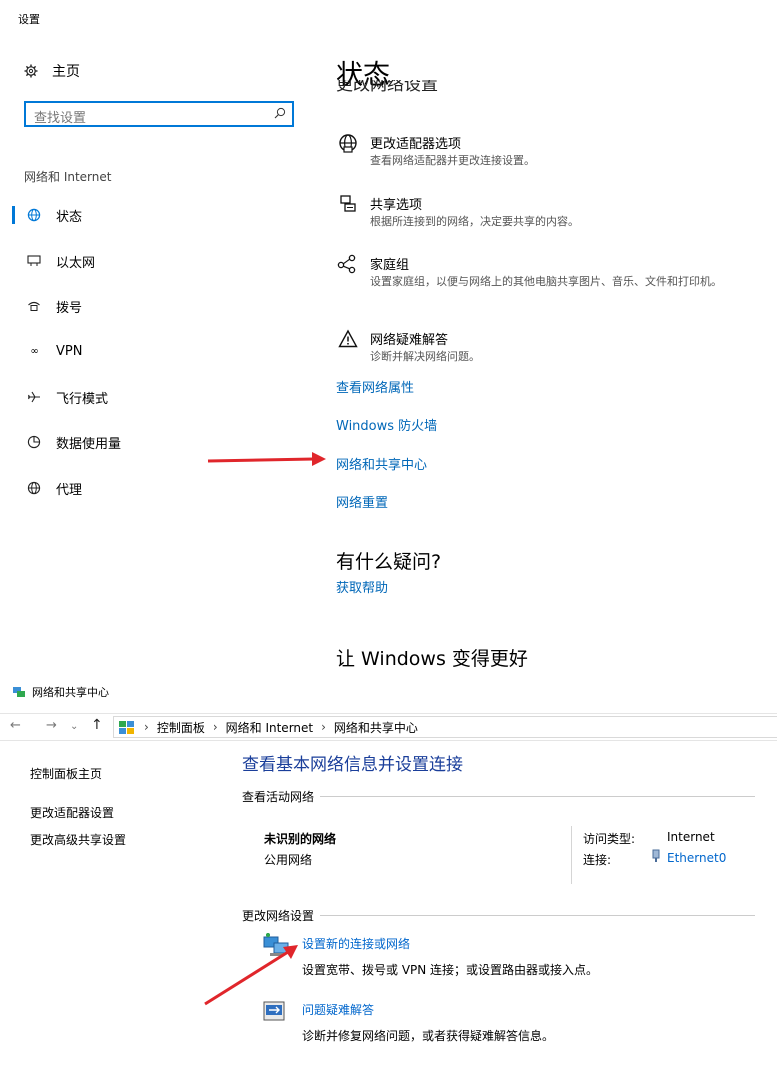  Describe the element at coordinates (300, 839) in the screenshot. I see `network-name: 未识别的网络` at that location.